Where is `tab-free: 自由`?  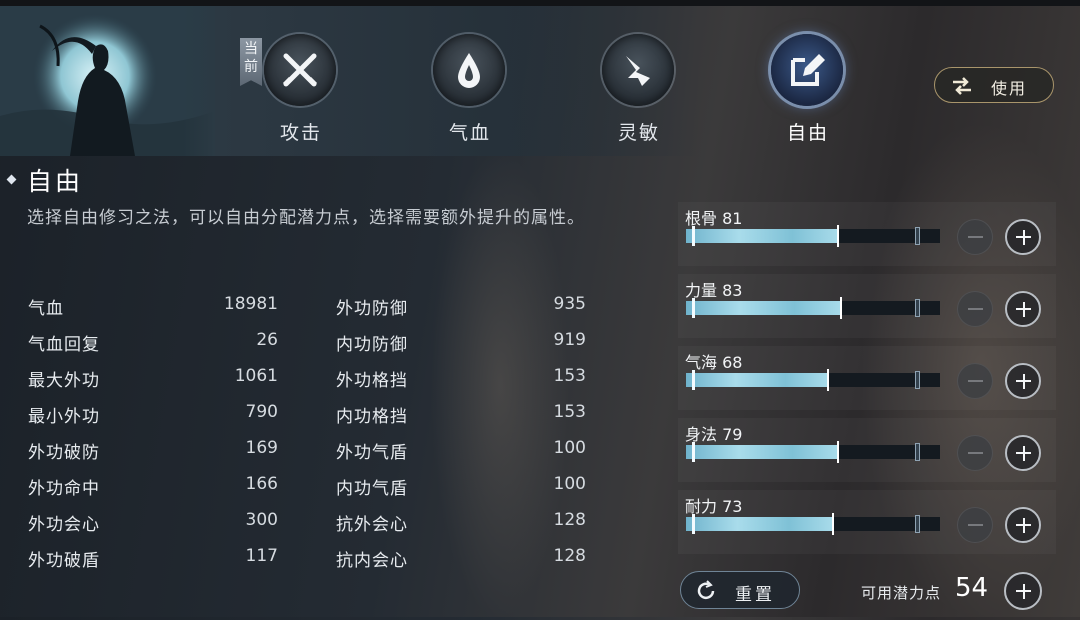
tab-free: 自由 is located at coordinates (808, 76).